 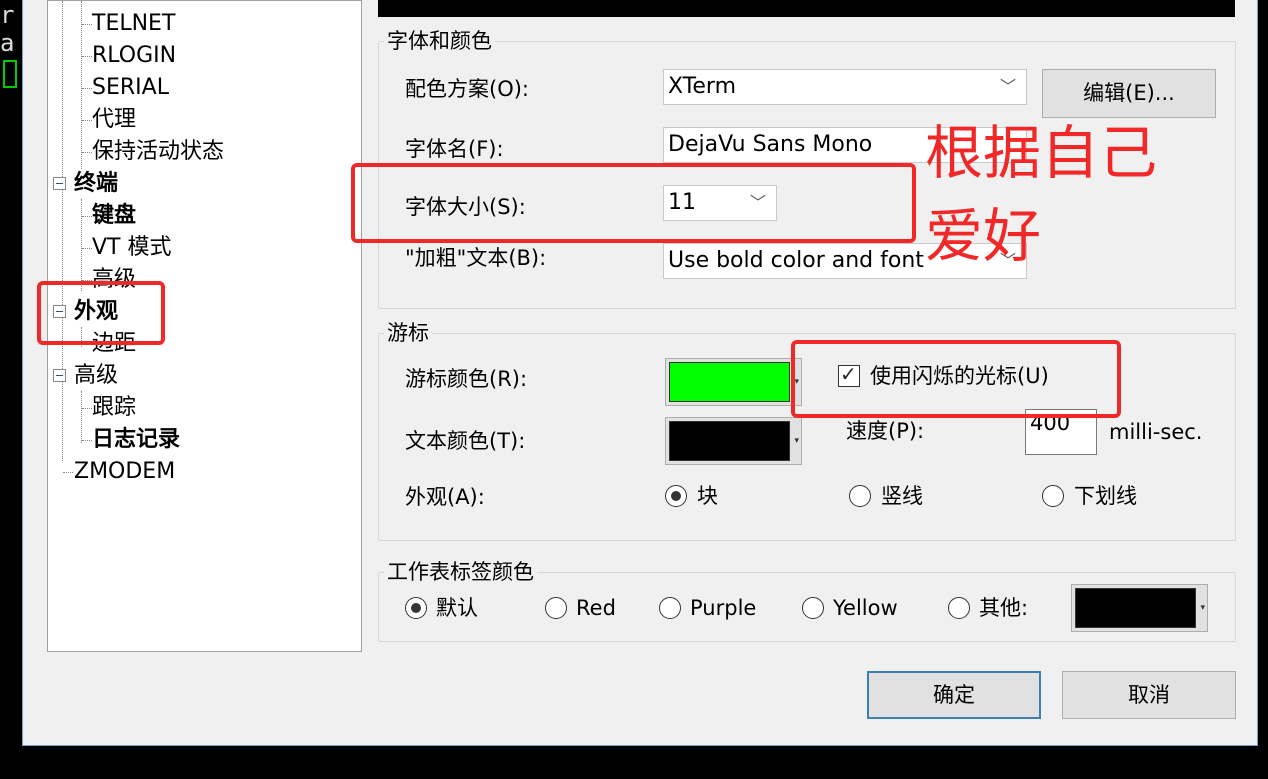 What do you see at coordinates (1135, 608) in the screenshot?
I see `tab-color-swatch` at bounding box center [1135, 608].